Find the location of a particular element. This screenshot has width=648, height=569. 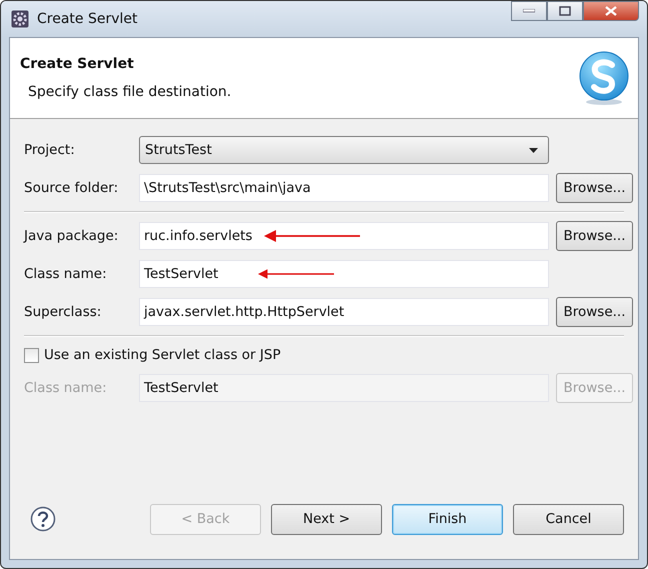

text-field: \StrutsTest\src\main\java is located at coordinates (344, 188).